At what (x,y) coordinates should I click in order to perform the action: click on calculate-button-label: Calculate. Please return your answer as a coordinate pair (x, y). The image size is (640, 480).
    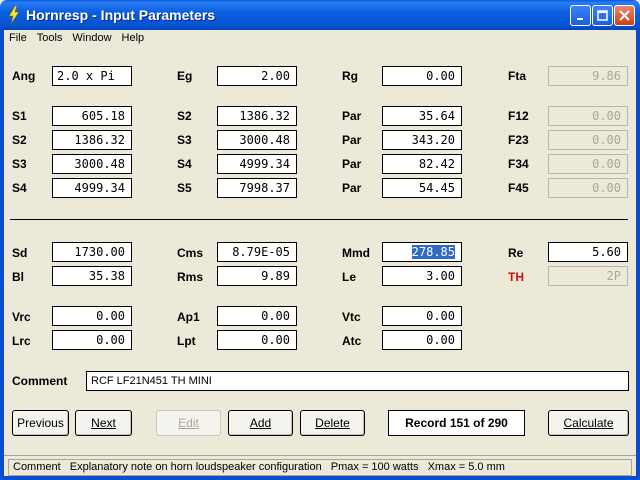
    Looking at the image, I should click on (588, 423).